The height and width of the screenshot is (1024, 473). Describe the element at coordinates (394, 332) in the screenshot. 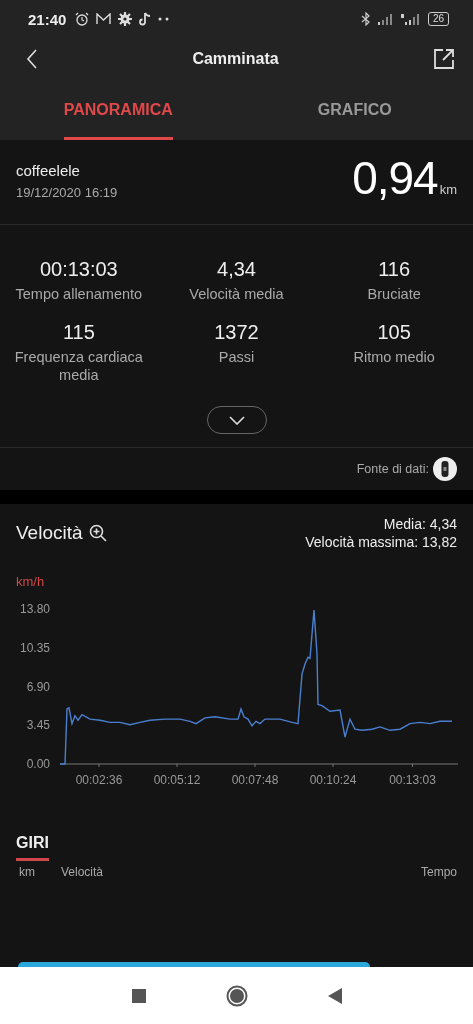

I see `stat-value: 105` at that location.